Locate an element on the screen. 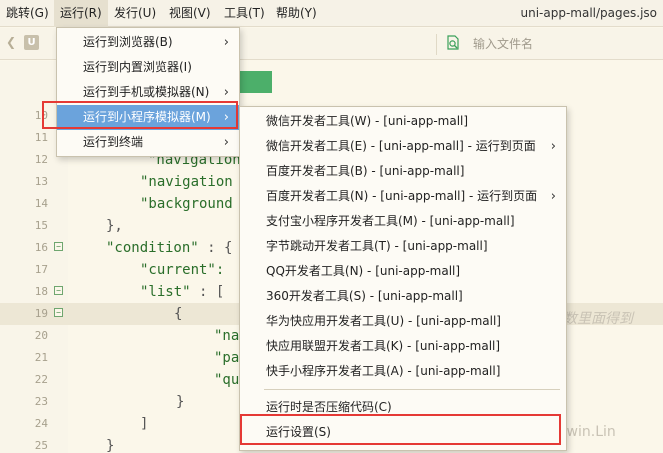 The image size is (663, 453). menu-item-label: 华为快应用开发者工具(U) - [uni-app-mall] is located at coordinates (383, 321).